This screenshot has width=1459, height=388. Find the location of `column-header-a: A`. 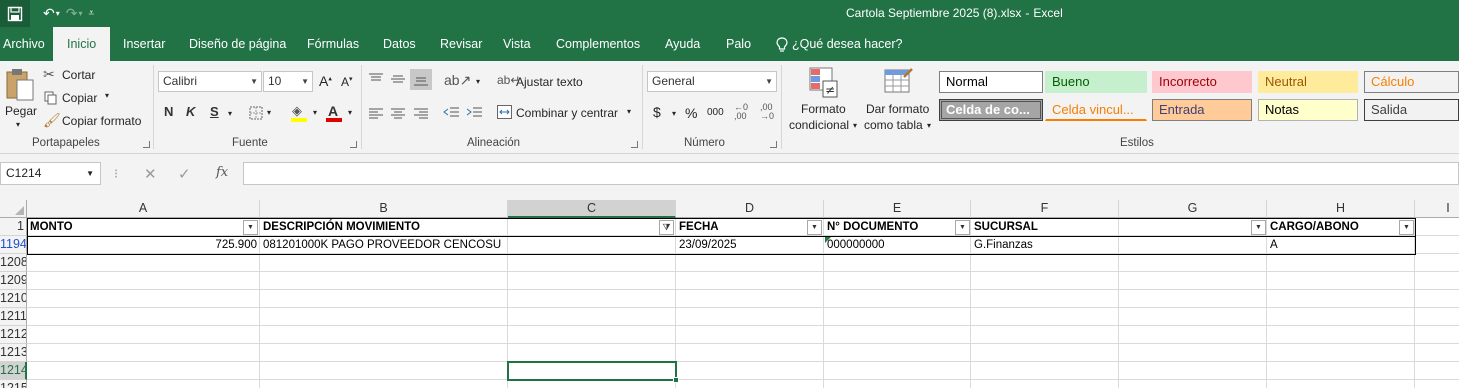

column-header-a: A is located at coordinates (143, 209).